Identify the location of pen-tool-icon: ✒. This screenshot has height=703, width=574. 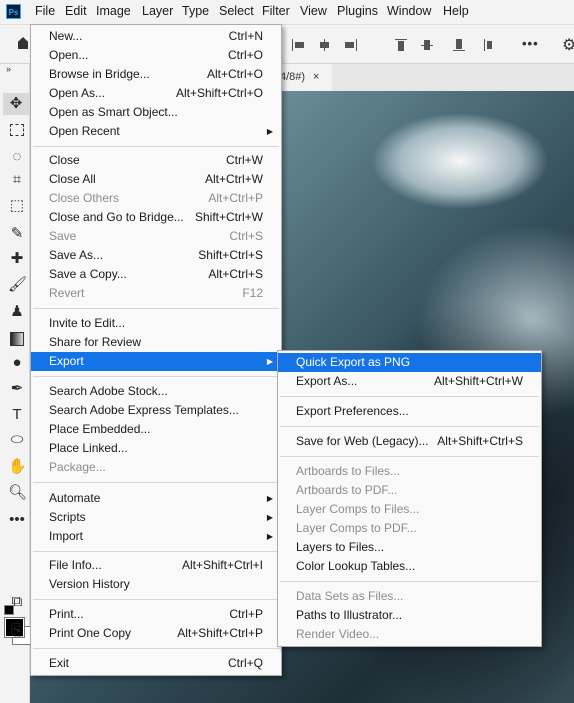
(17, 389).